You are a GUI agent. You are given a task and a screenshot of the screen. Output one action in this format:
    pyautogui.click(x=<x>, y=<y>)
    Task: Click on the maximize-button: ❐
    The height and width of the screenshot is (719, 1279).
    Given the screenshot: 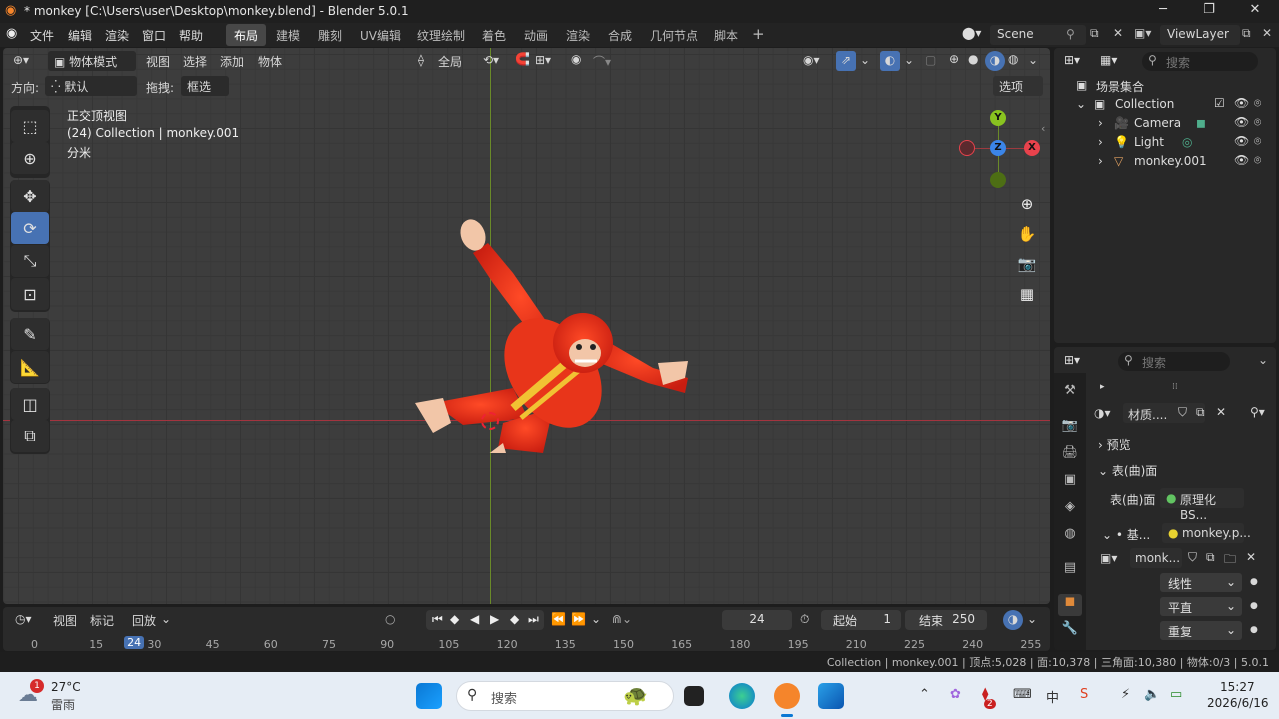 What is the action you would take?
    pyautogui.click(x=1209, y=12)
    